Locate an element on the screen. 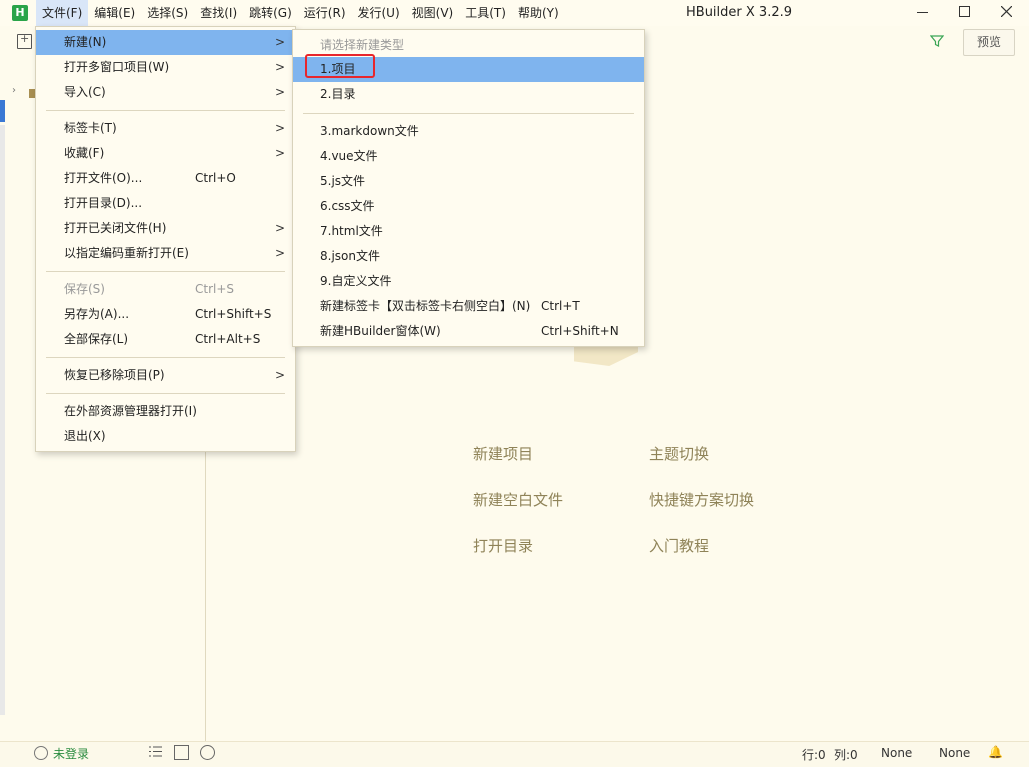  new-file-icon is located at coordinates (24, 40).